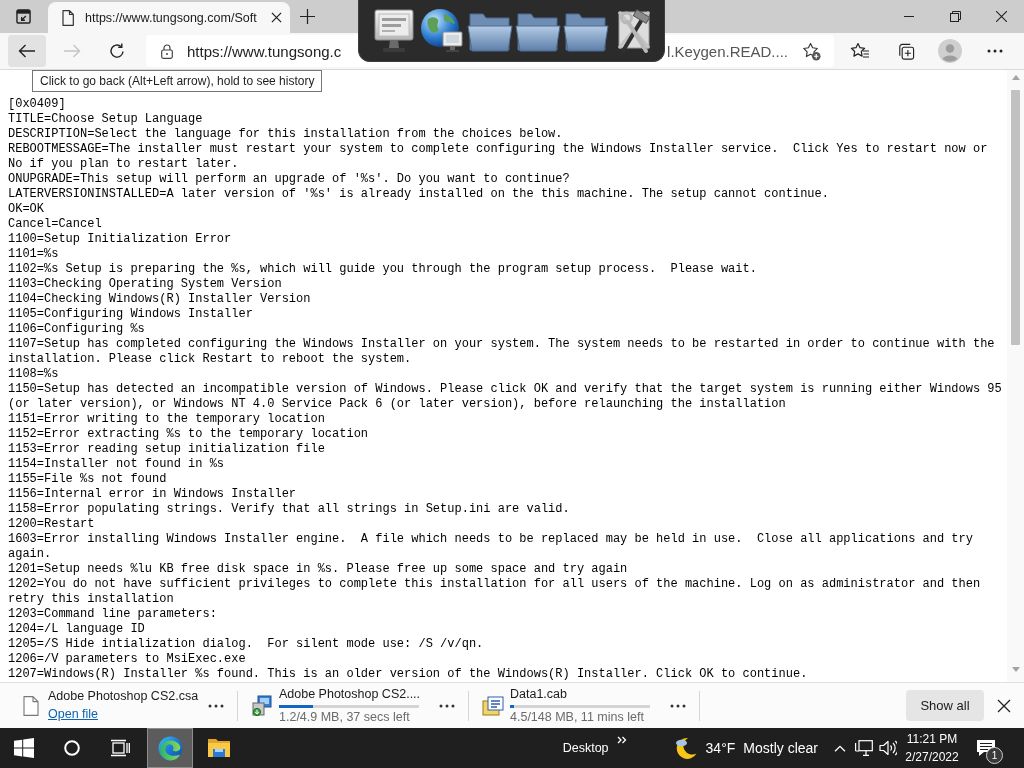 The width and height of the screenshot is (1024, 768). What do you see at coordinates (73, 714) in the screenshot?
I see `open-file-link: Open file` at bounding box center [73, 714].